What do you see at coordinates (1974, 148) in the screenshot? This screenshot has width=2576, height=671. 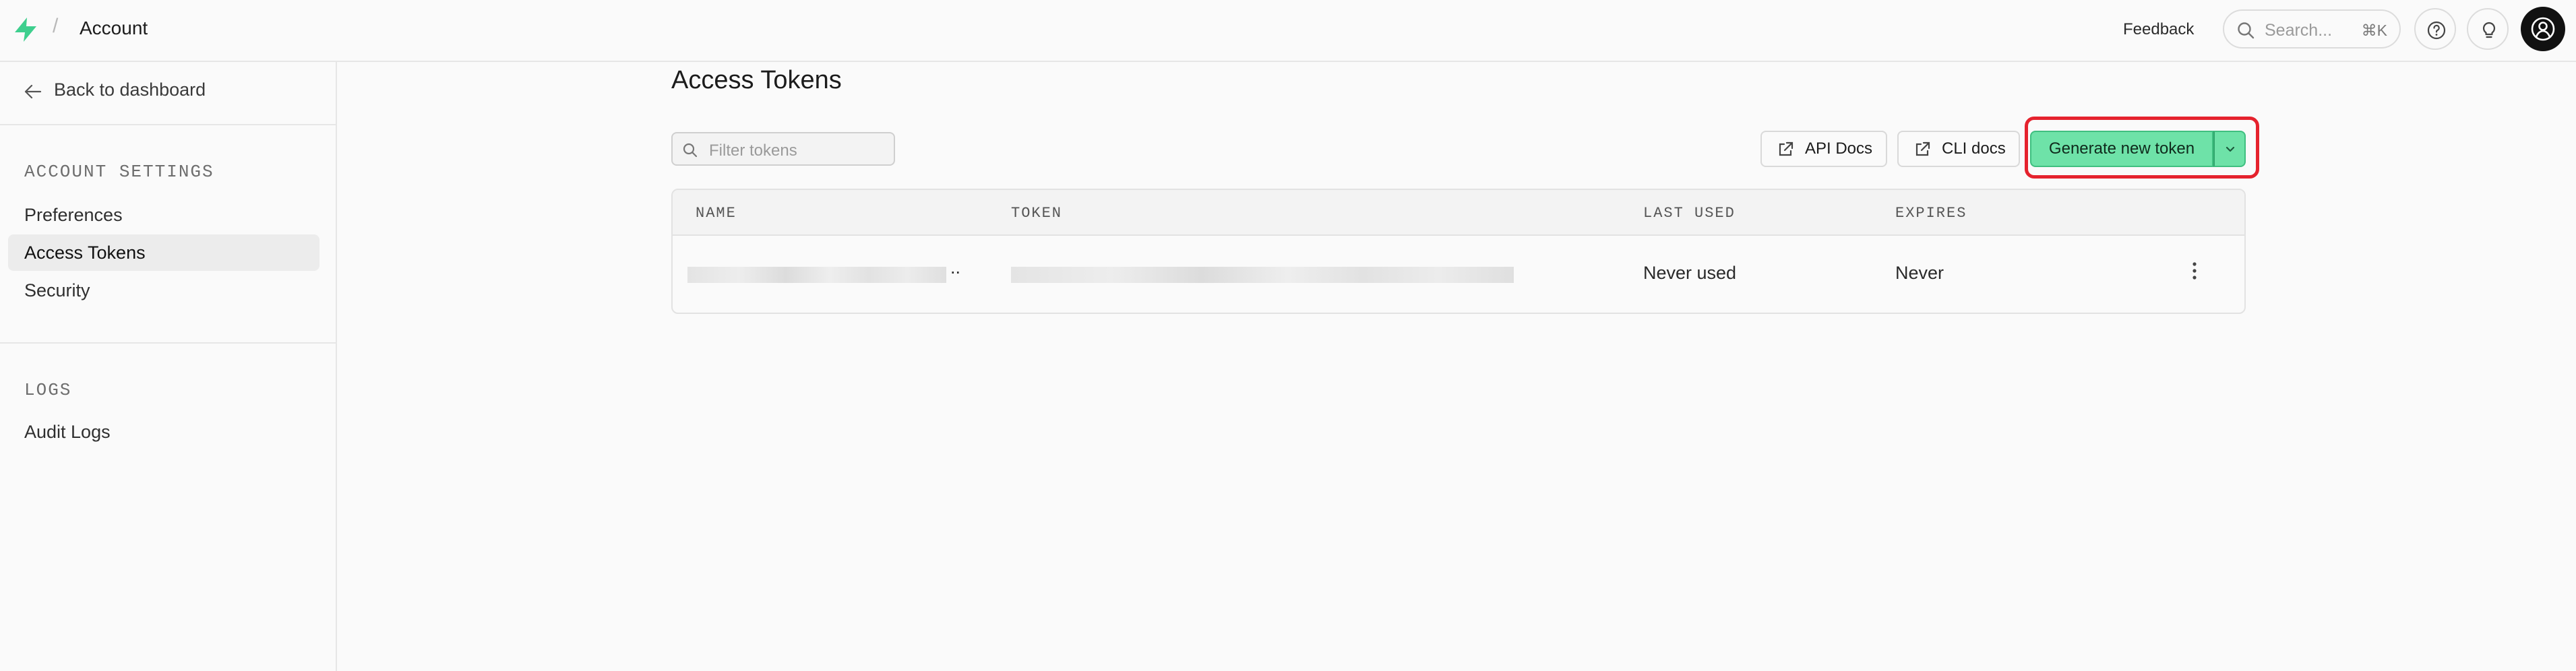 I see `cli-docs-label: CLI docs` at bounding box center [1974, 148].